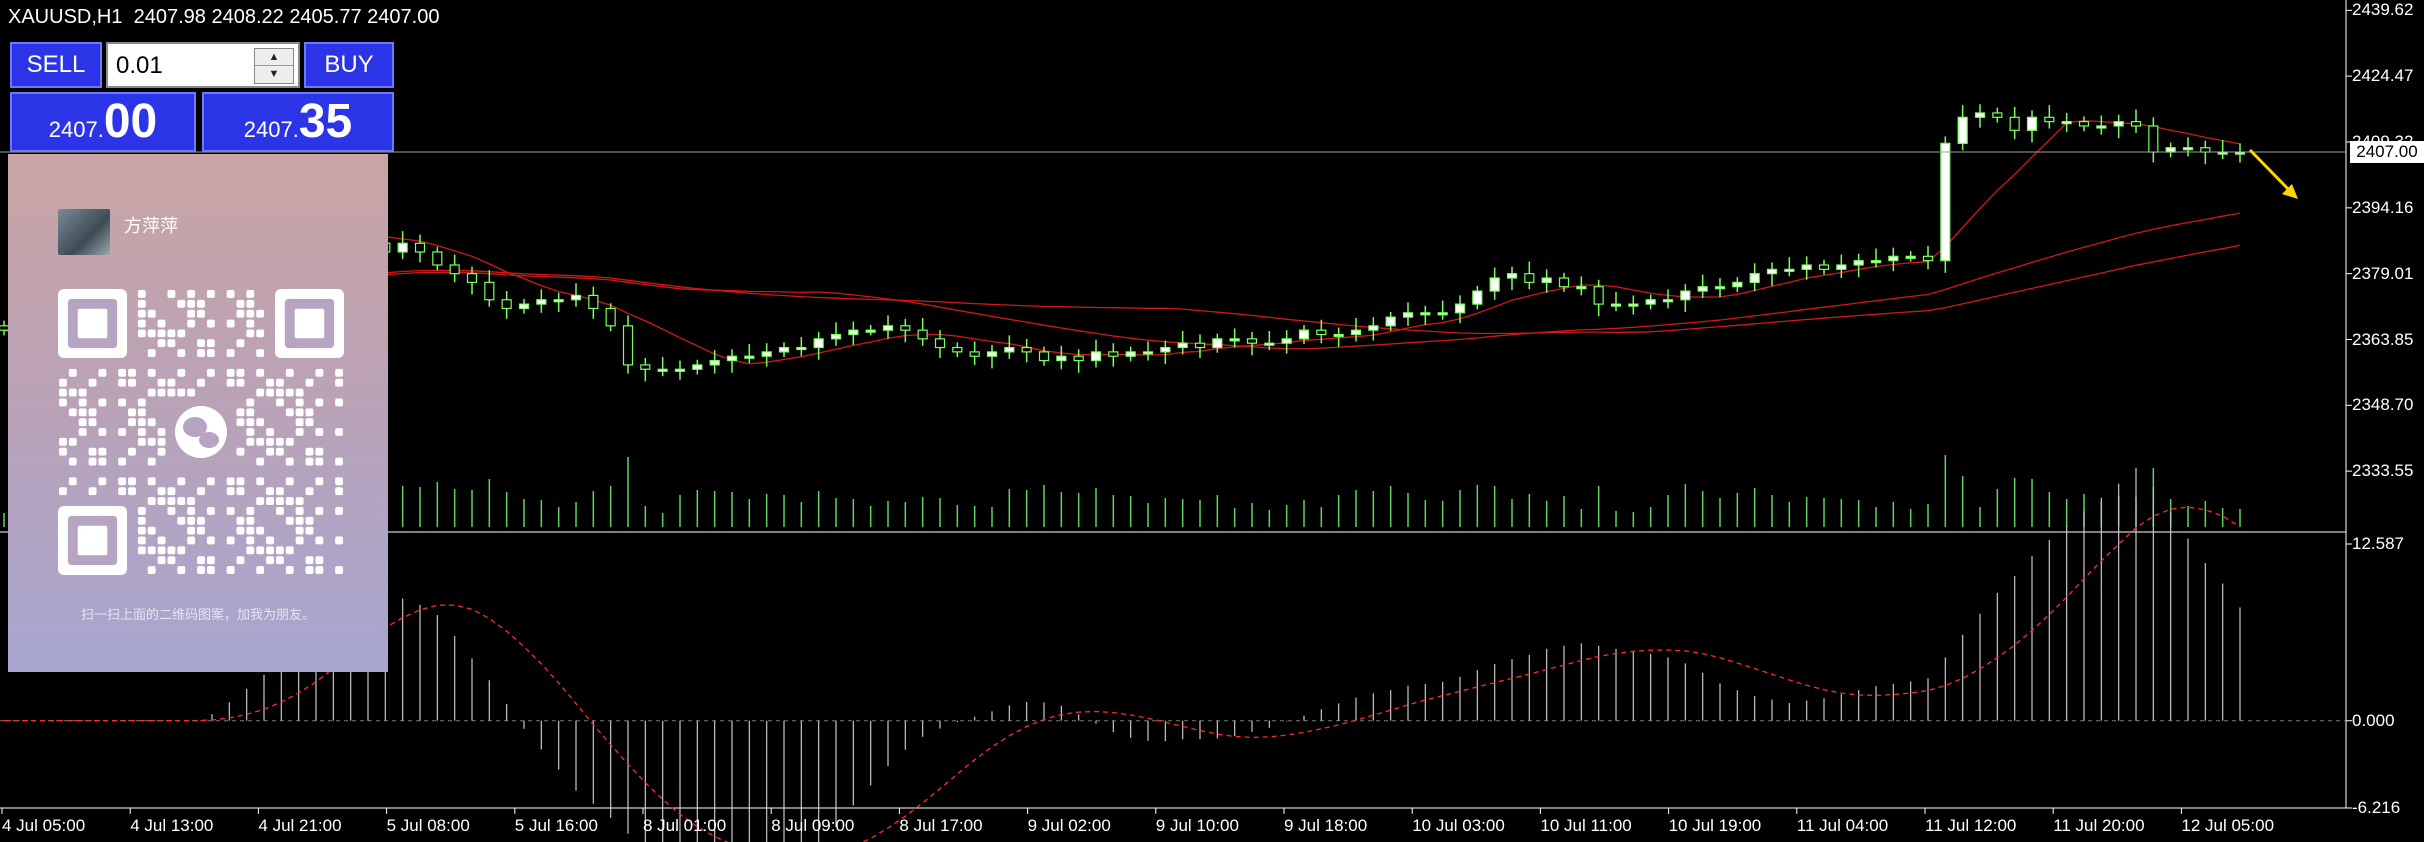 Image resolution: width=2424 pixels, height=842 pixels. What do you see at coordinates (103, 122) in the screenshot?
I see `sell-price: 2407. 00` at bounding box center [103, 122].